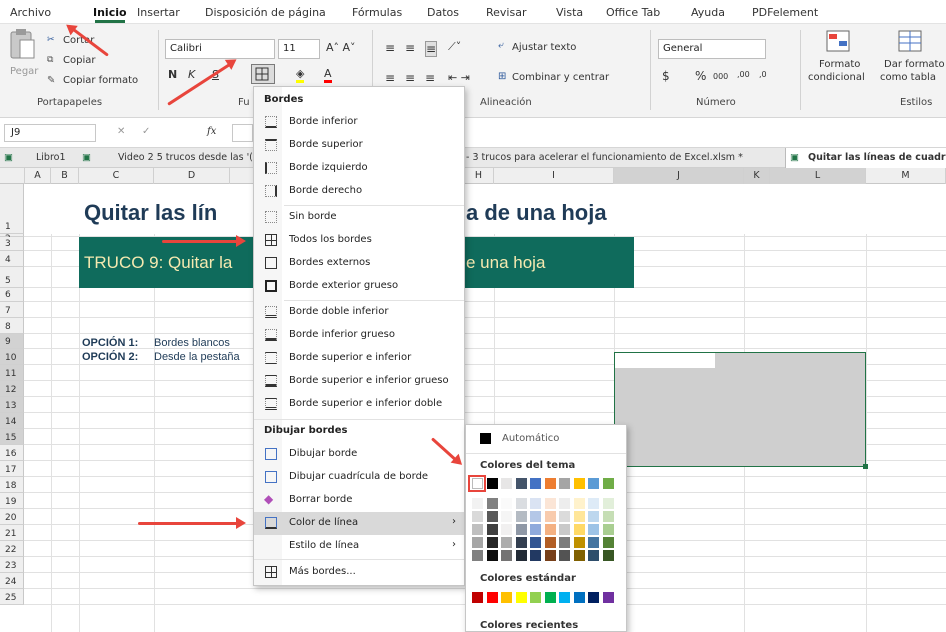 This screenshot has width=946, height=632. I want to click on menu-item-borde-inferior-grueso: Borde inferior grueso, so click(359, 335).